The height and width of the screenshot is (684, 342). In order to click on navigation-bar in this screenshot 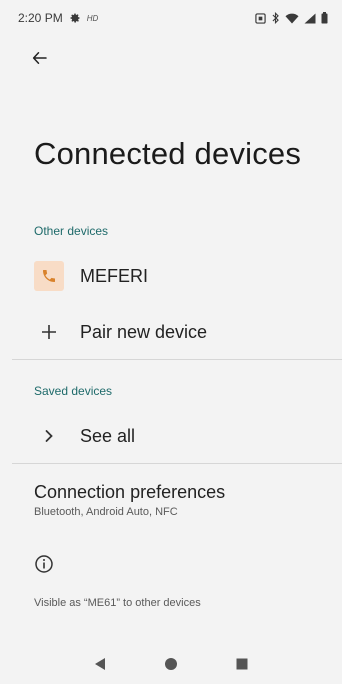, I will do `click(171, 664)`.